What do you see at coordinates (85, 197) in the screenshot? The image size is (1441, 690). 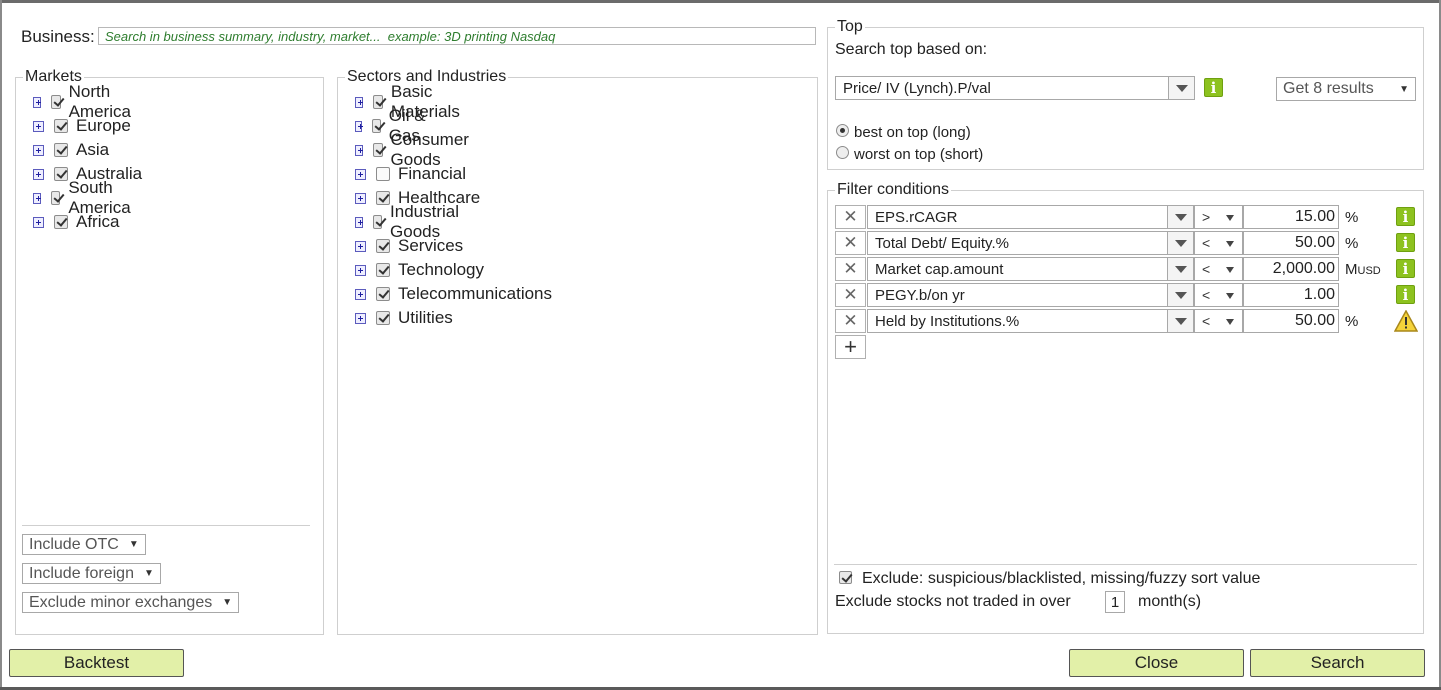 I see `tree-item: South America` at bounding box center [85, 197].